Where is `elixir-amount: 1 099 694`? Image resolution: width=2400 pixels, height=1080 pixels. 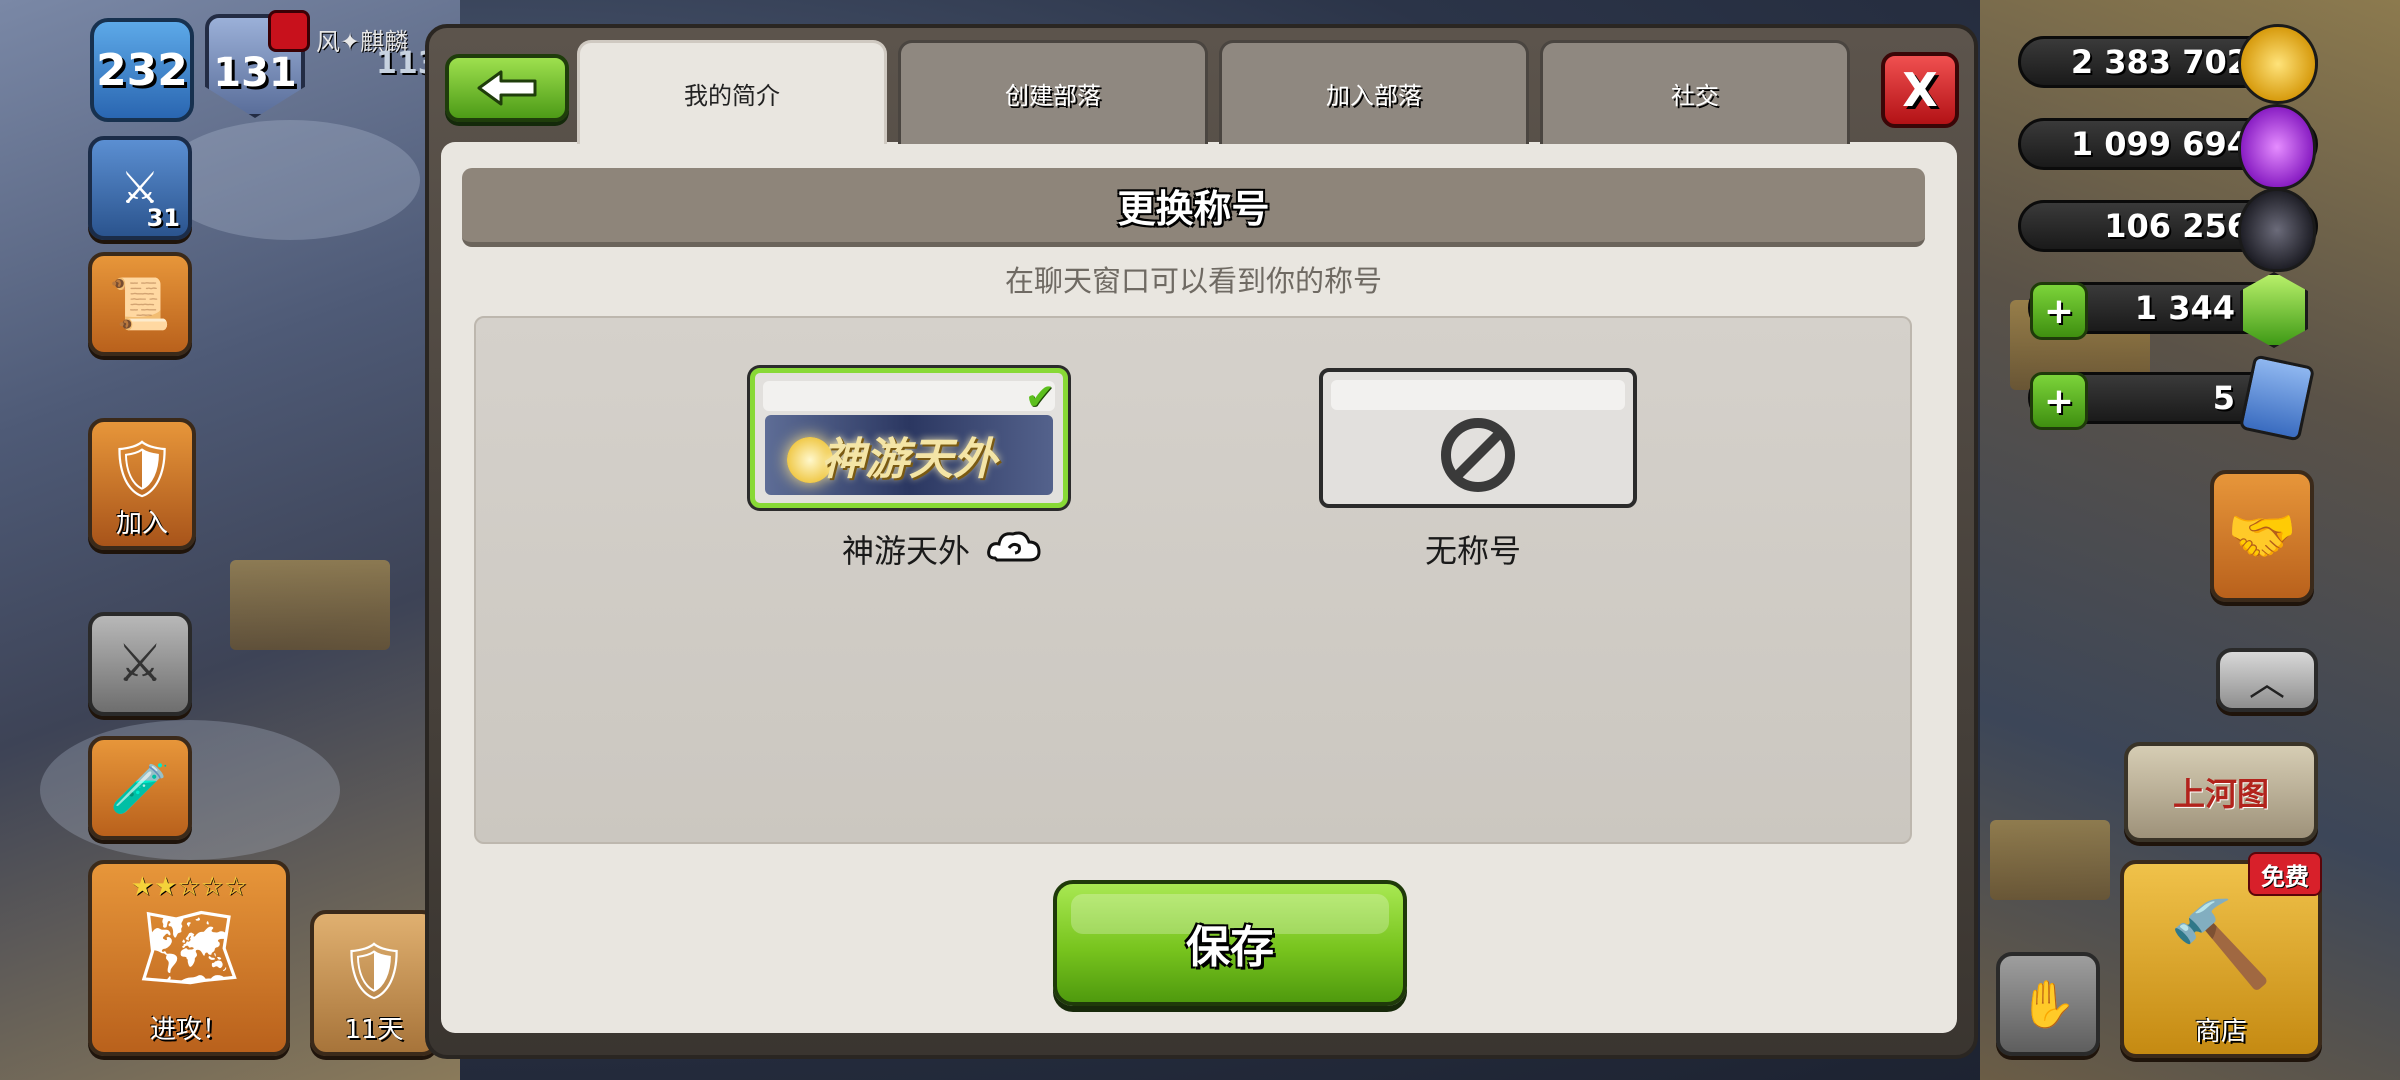 elixir-amount: 1 099 694 is located at coordinates (2159, 144).